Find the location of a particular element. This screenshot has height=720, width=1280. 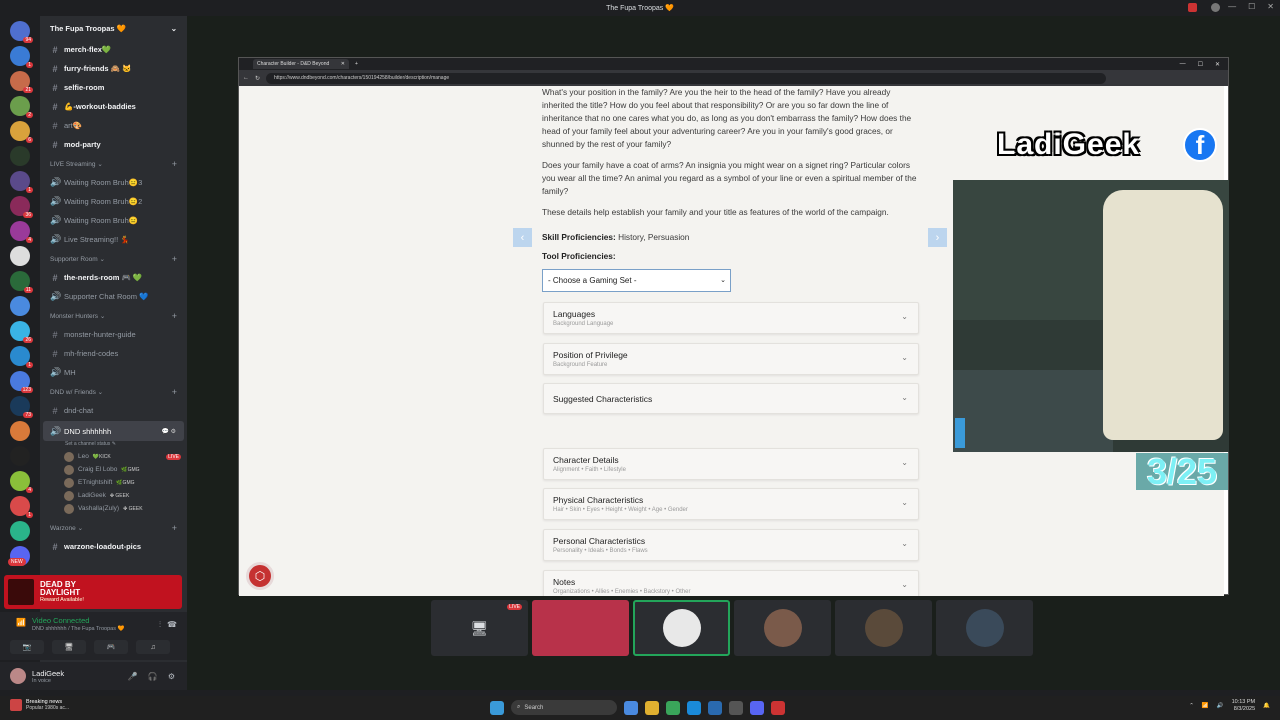

voice-channel-dnd-active: 🔊 DND shhhhhh 💬 ⚙ is located at coordinates (113, 431).